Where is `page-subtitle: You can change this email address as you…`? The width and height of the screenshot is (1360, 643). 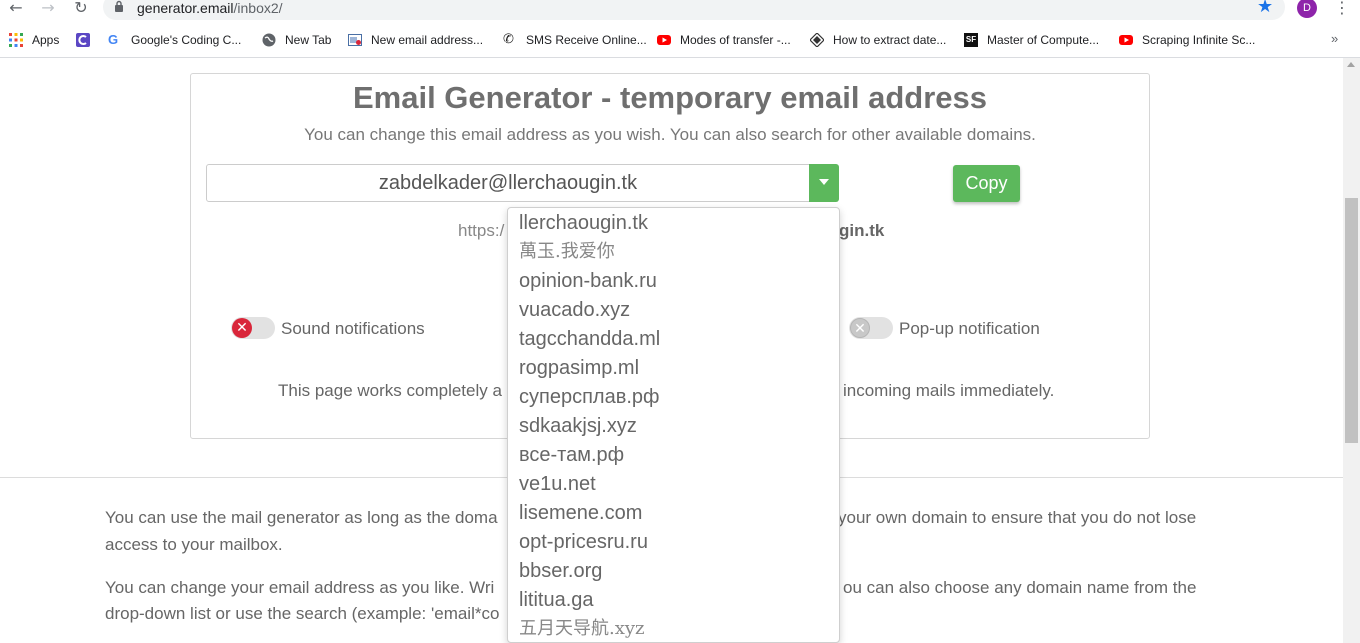 page-subtitle: You can change this email address as you… is located at coordinates (670, 134).